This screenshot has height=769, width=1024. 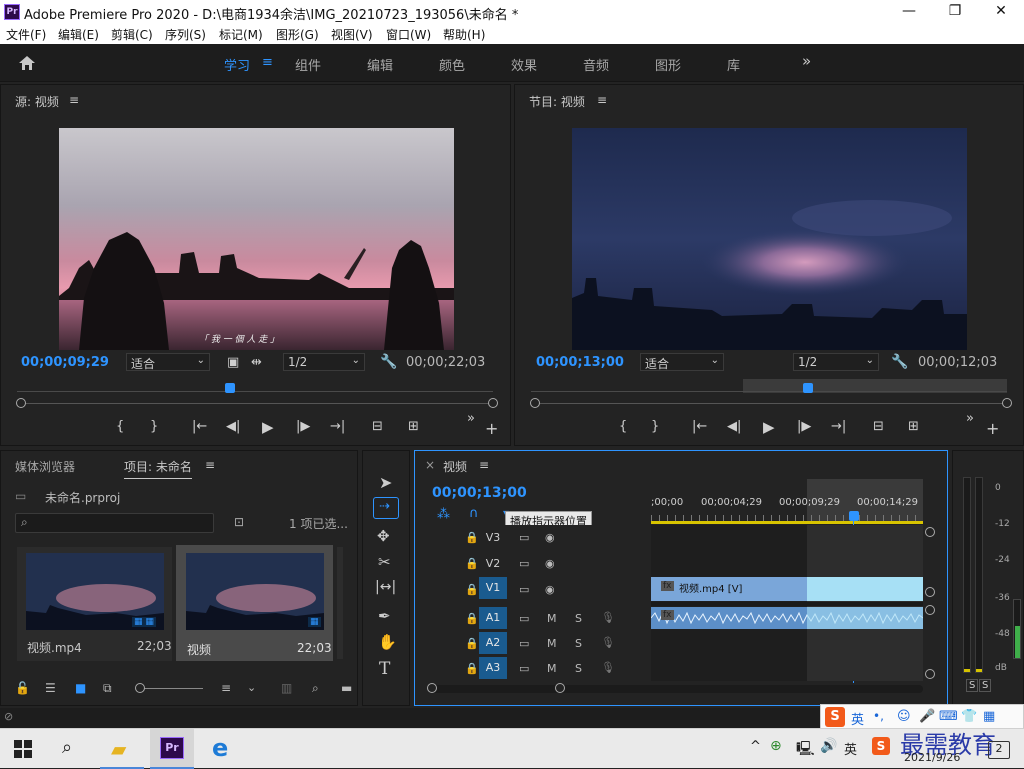 I want to click on workspace-editing: 编辑, so click(x=380, y=64).